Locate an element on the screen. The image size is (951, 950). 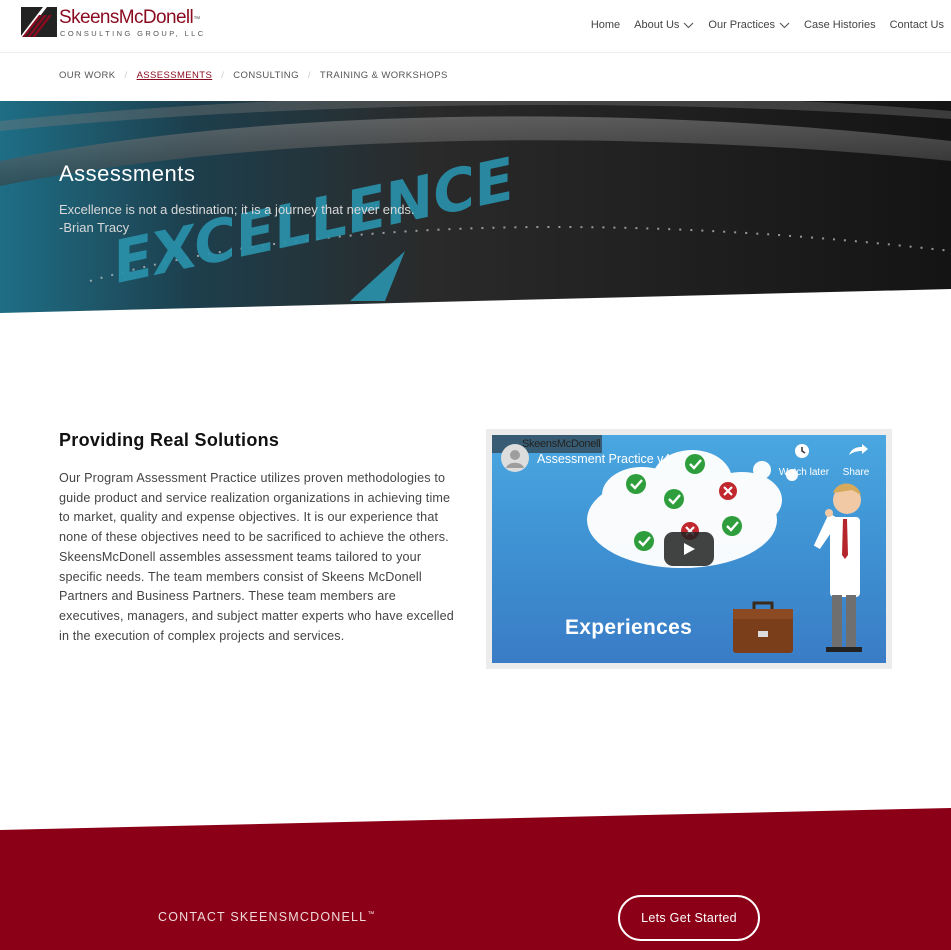
lets-get-started-button: Lets Get Started is located at coordinates (689, 918).